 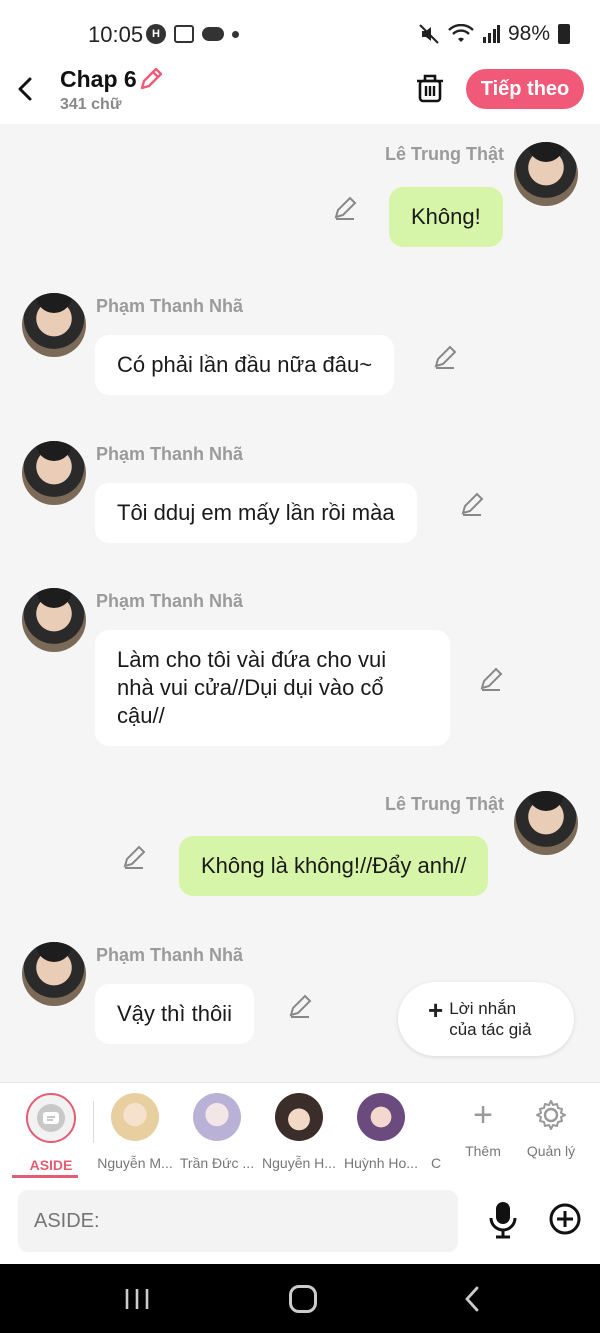 I want to click on aside-avatar, so click(x=51, y=1118).